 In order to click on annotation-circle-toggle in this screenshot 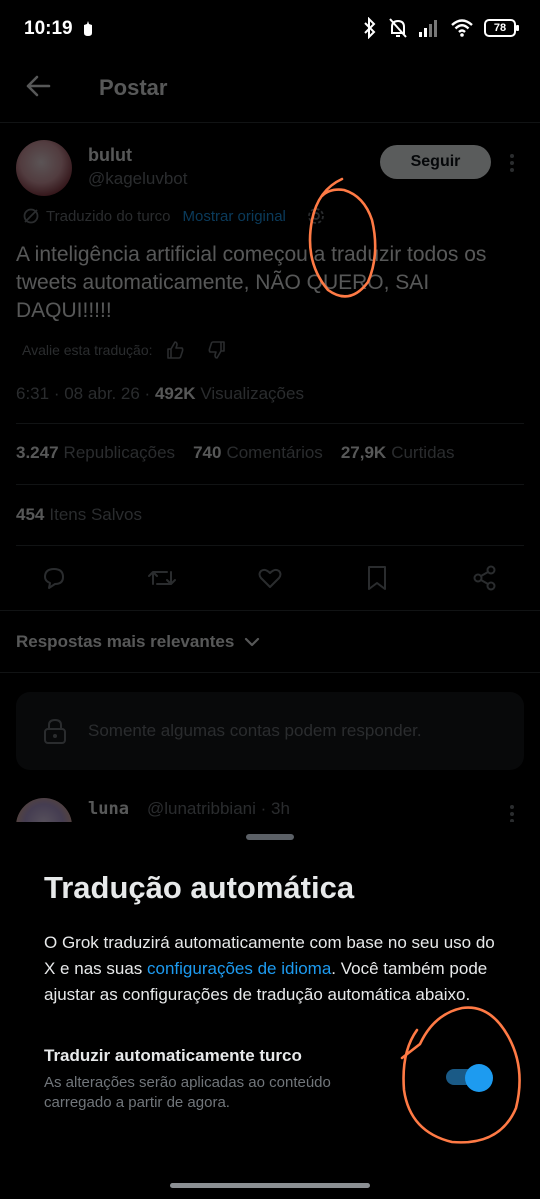, I will do `click(460, 1075)`.